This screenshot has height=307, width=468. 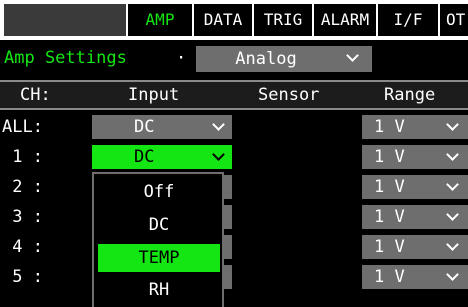 I want to click on channel-label: ALL:, so click(x=22, y=127).